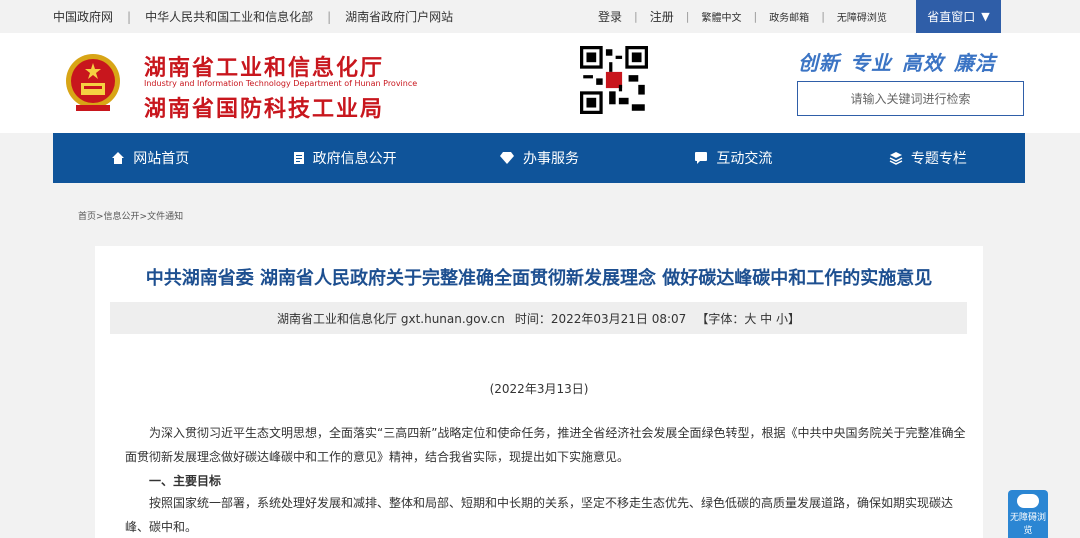  Describe the element at coordinates (985, 16) in the screenshot. I see `chevron-down-icon: ▼` at that location.